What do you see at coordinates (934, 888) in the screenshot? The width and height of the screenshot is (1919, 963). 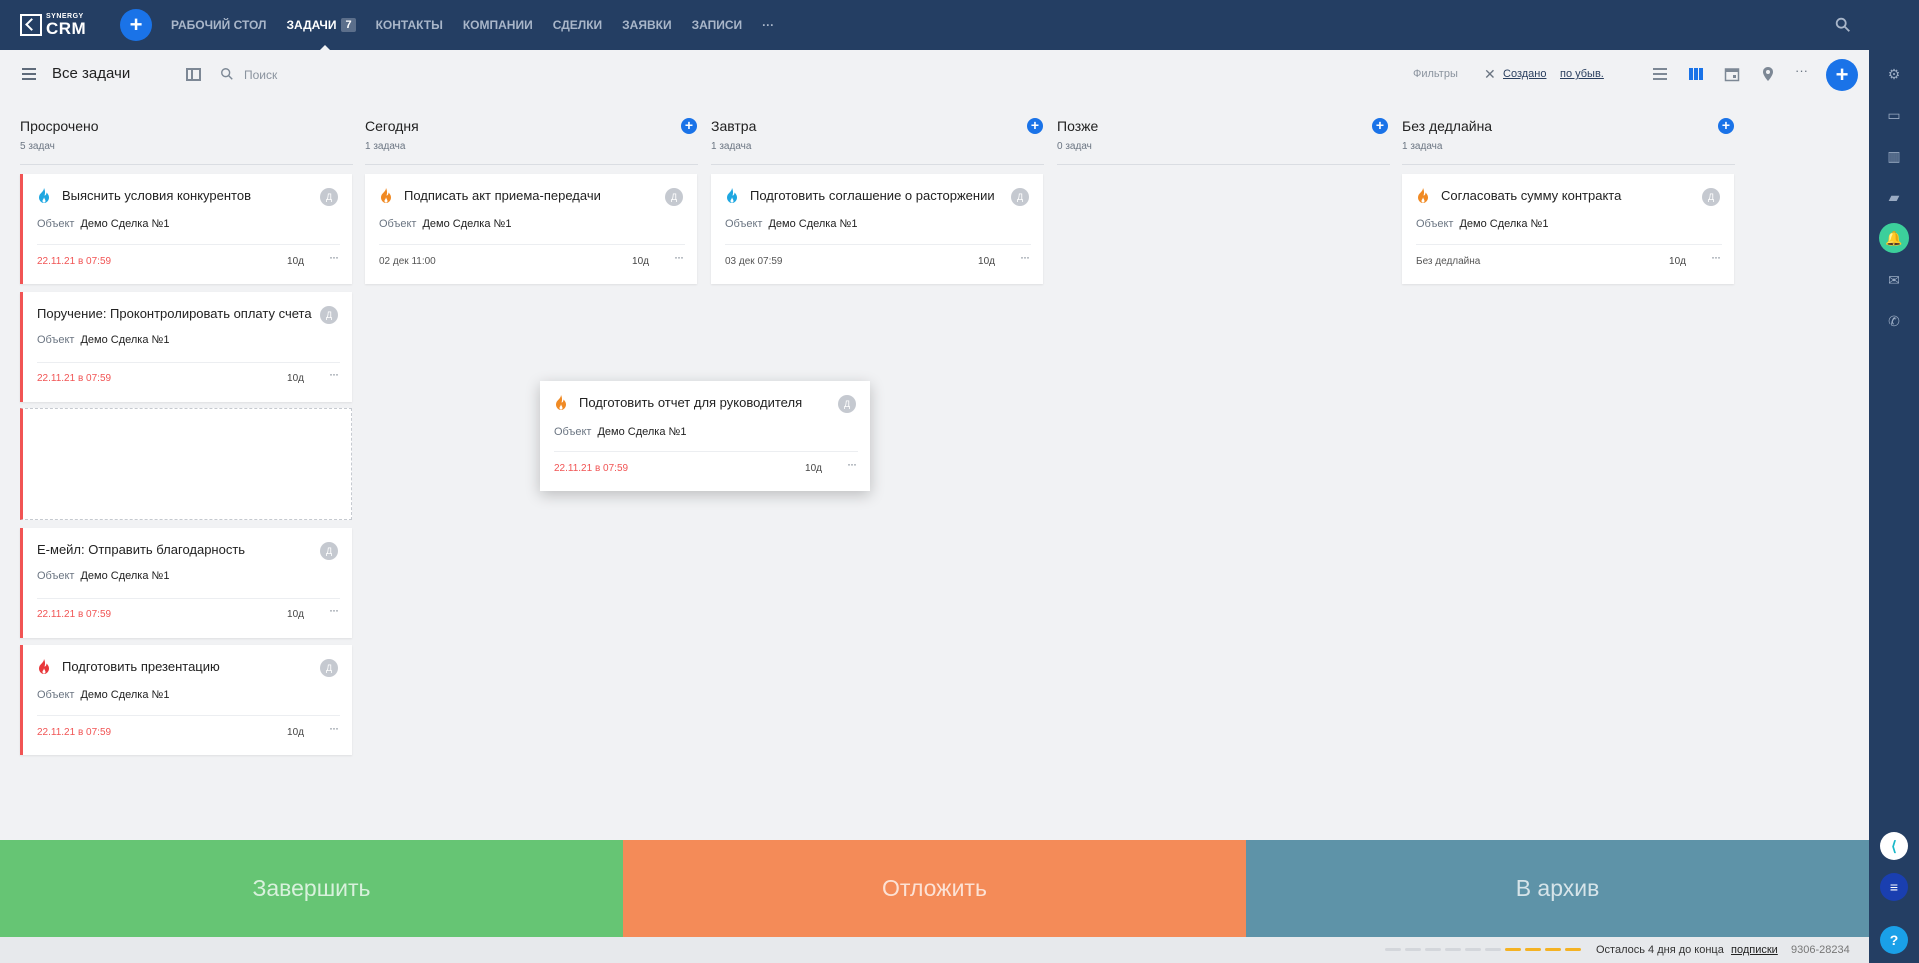 I see `postpone-drop-zone: Отложить` at bounding box center [934, 888].